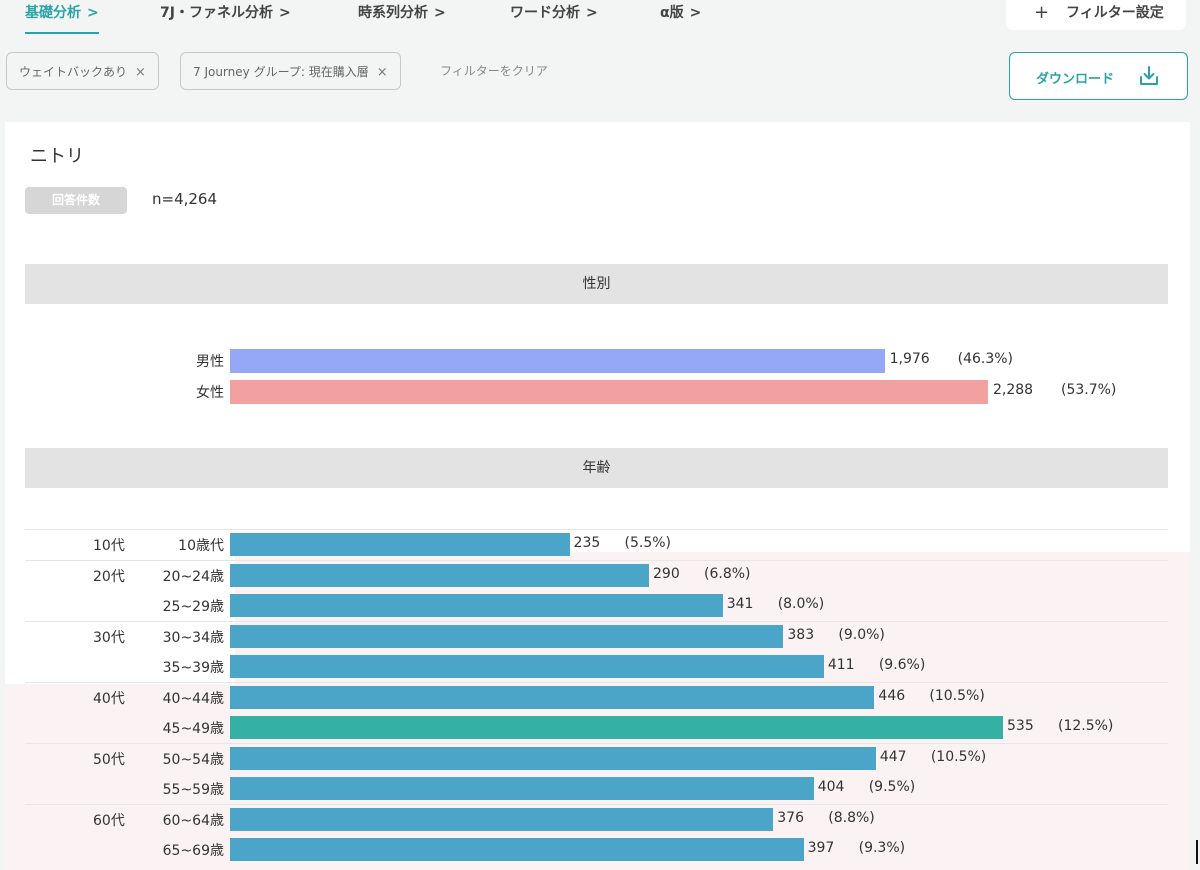  Describe the element at coordinates (216, 13) in the screenshot. I see `tab-label: 7J・ファネル分析` at that location.